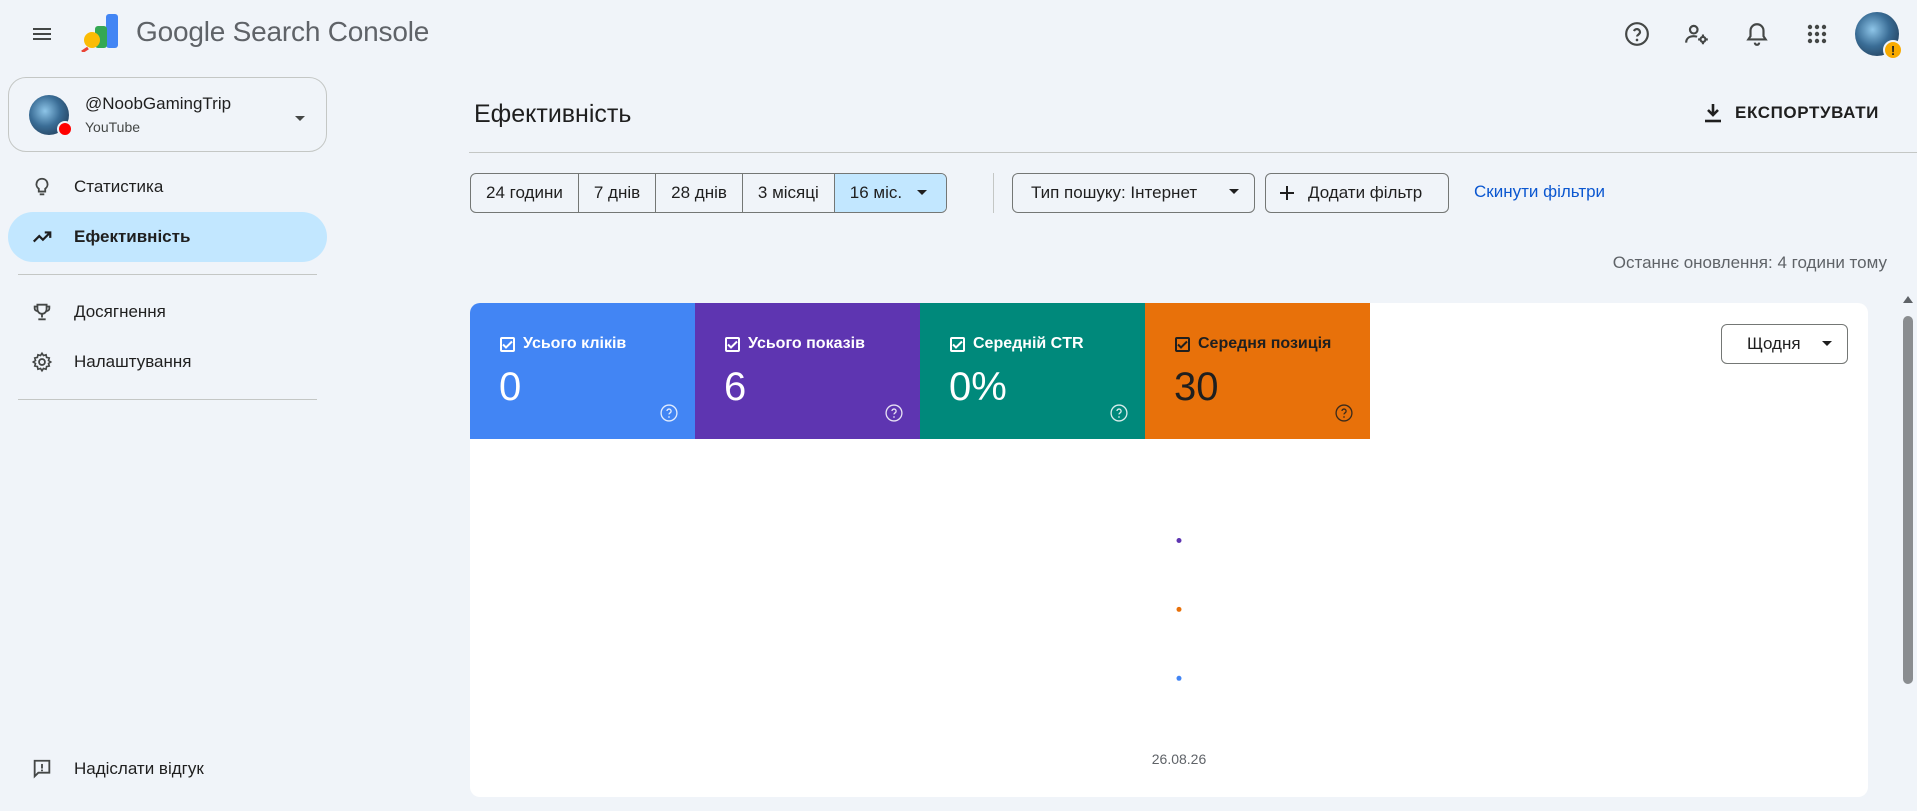 The height and width of the screenshot is (811, 1917). I want to click on metric-value: 0, so click(510, 387).